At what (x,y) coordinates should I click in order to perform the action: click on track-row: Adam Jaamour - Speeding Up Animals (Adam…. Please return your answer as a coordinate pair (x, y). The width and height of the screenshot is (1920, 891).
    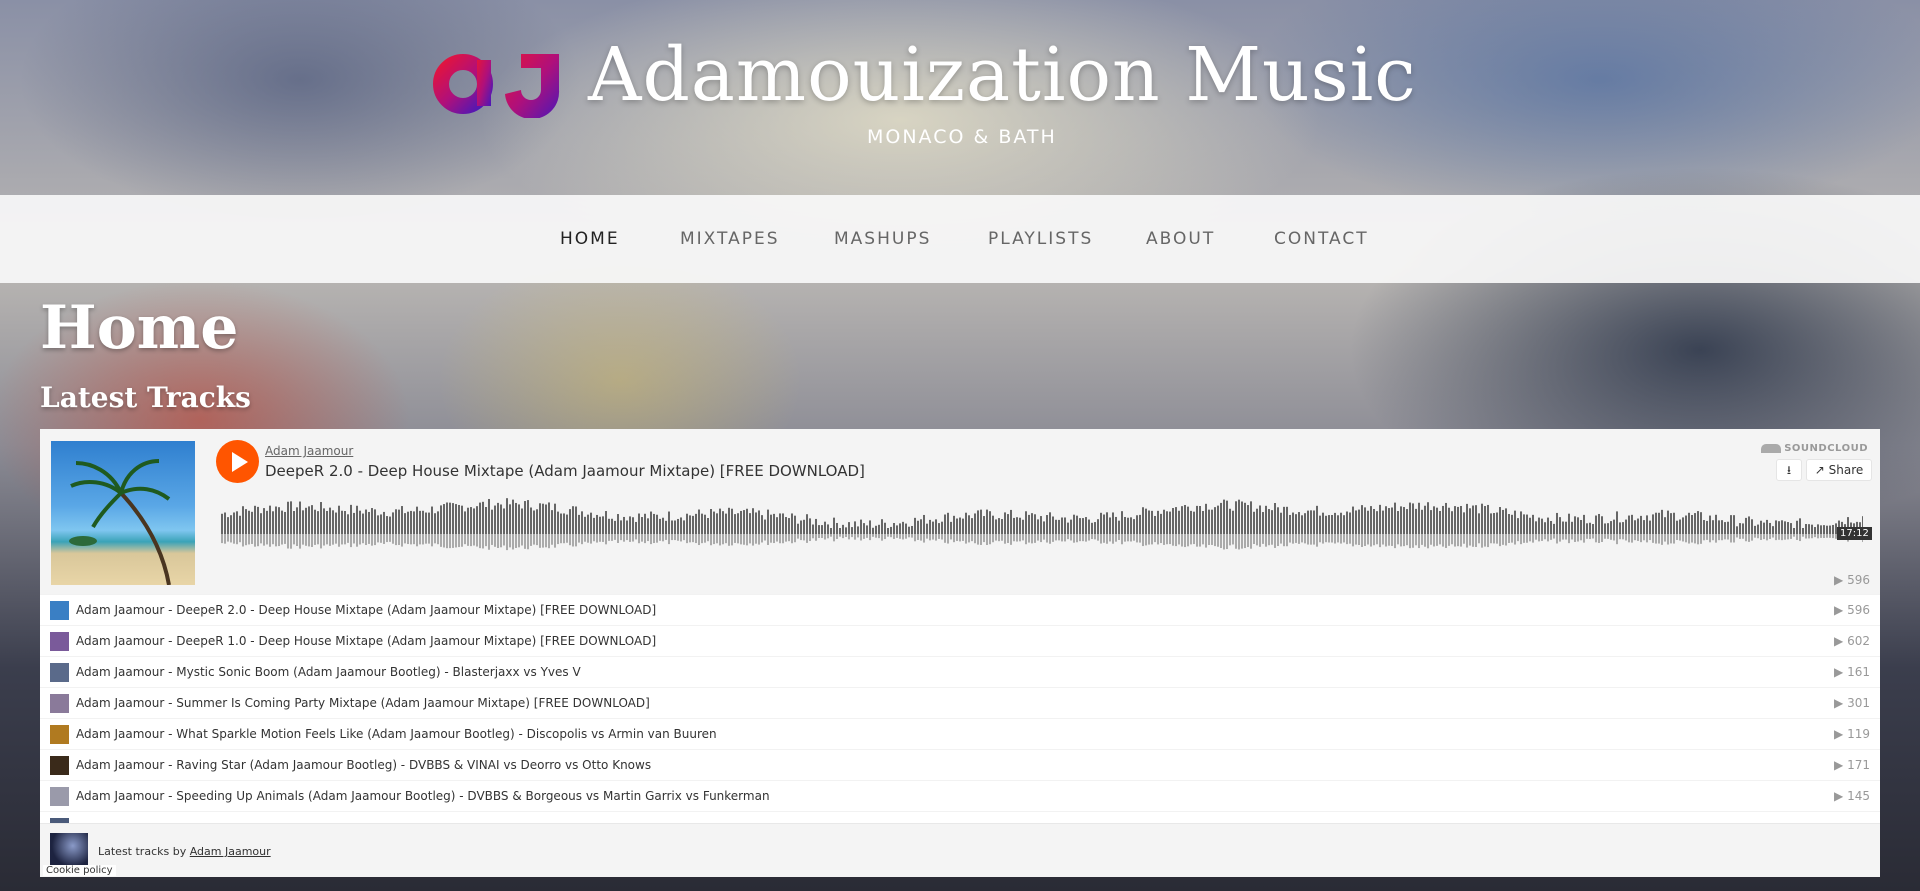
    Looking at the image, I should click on (960, 795).